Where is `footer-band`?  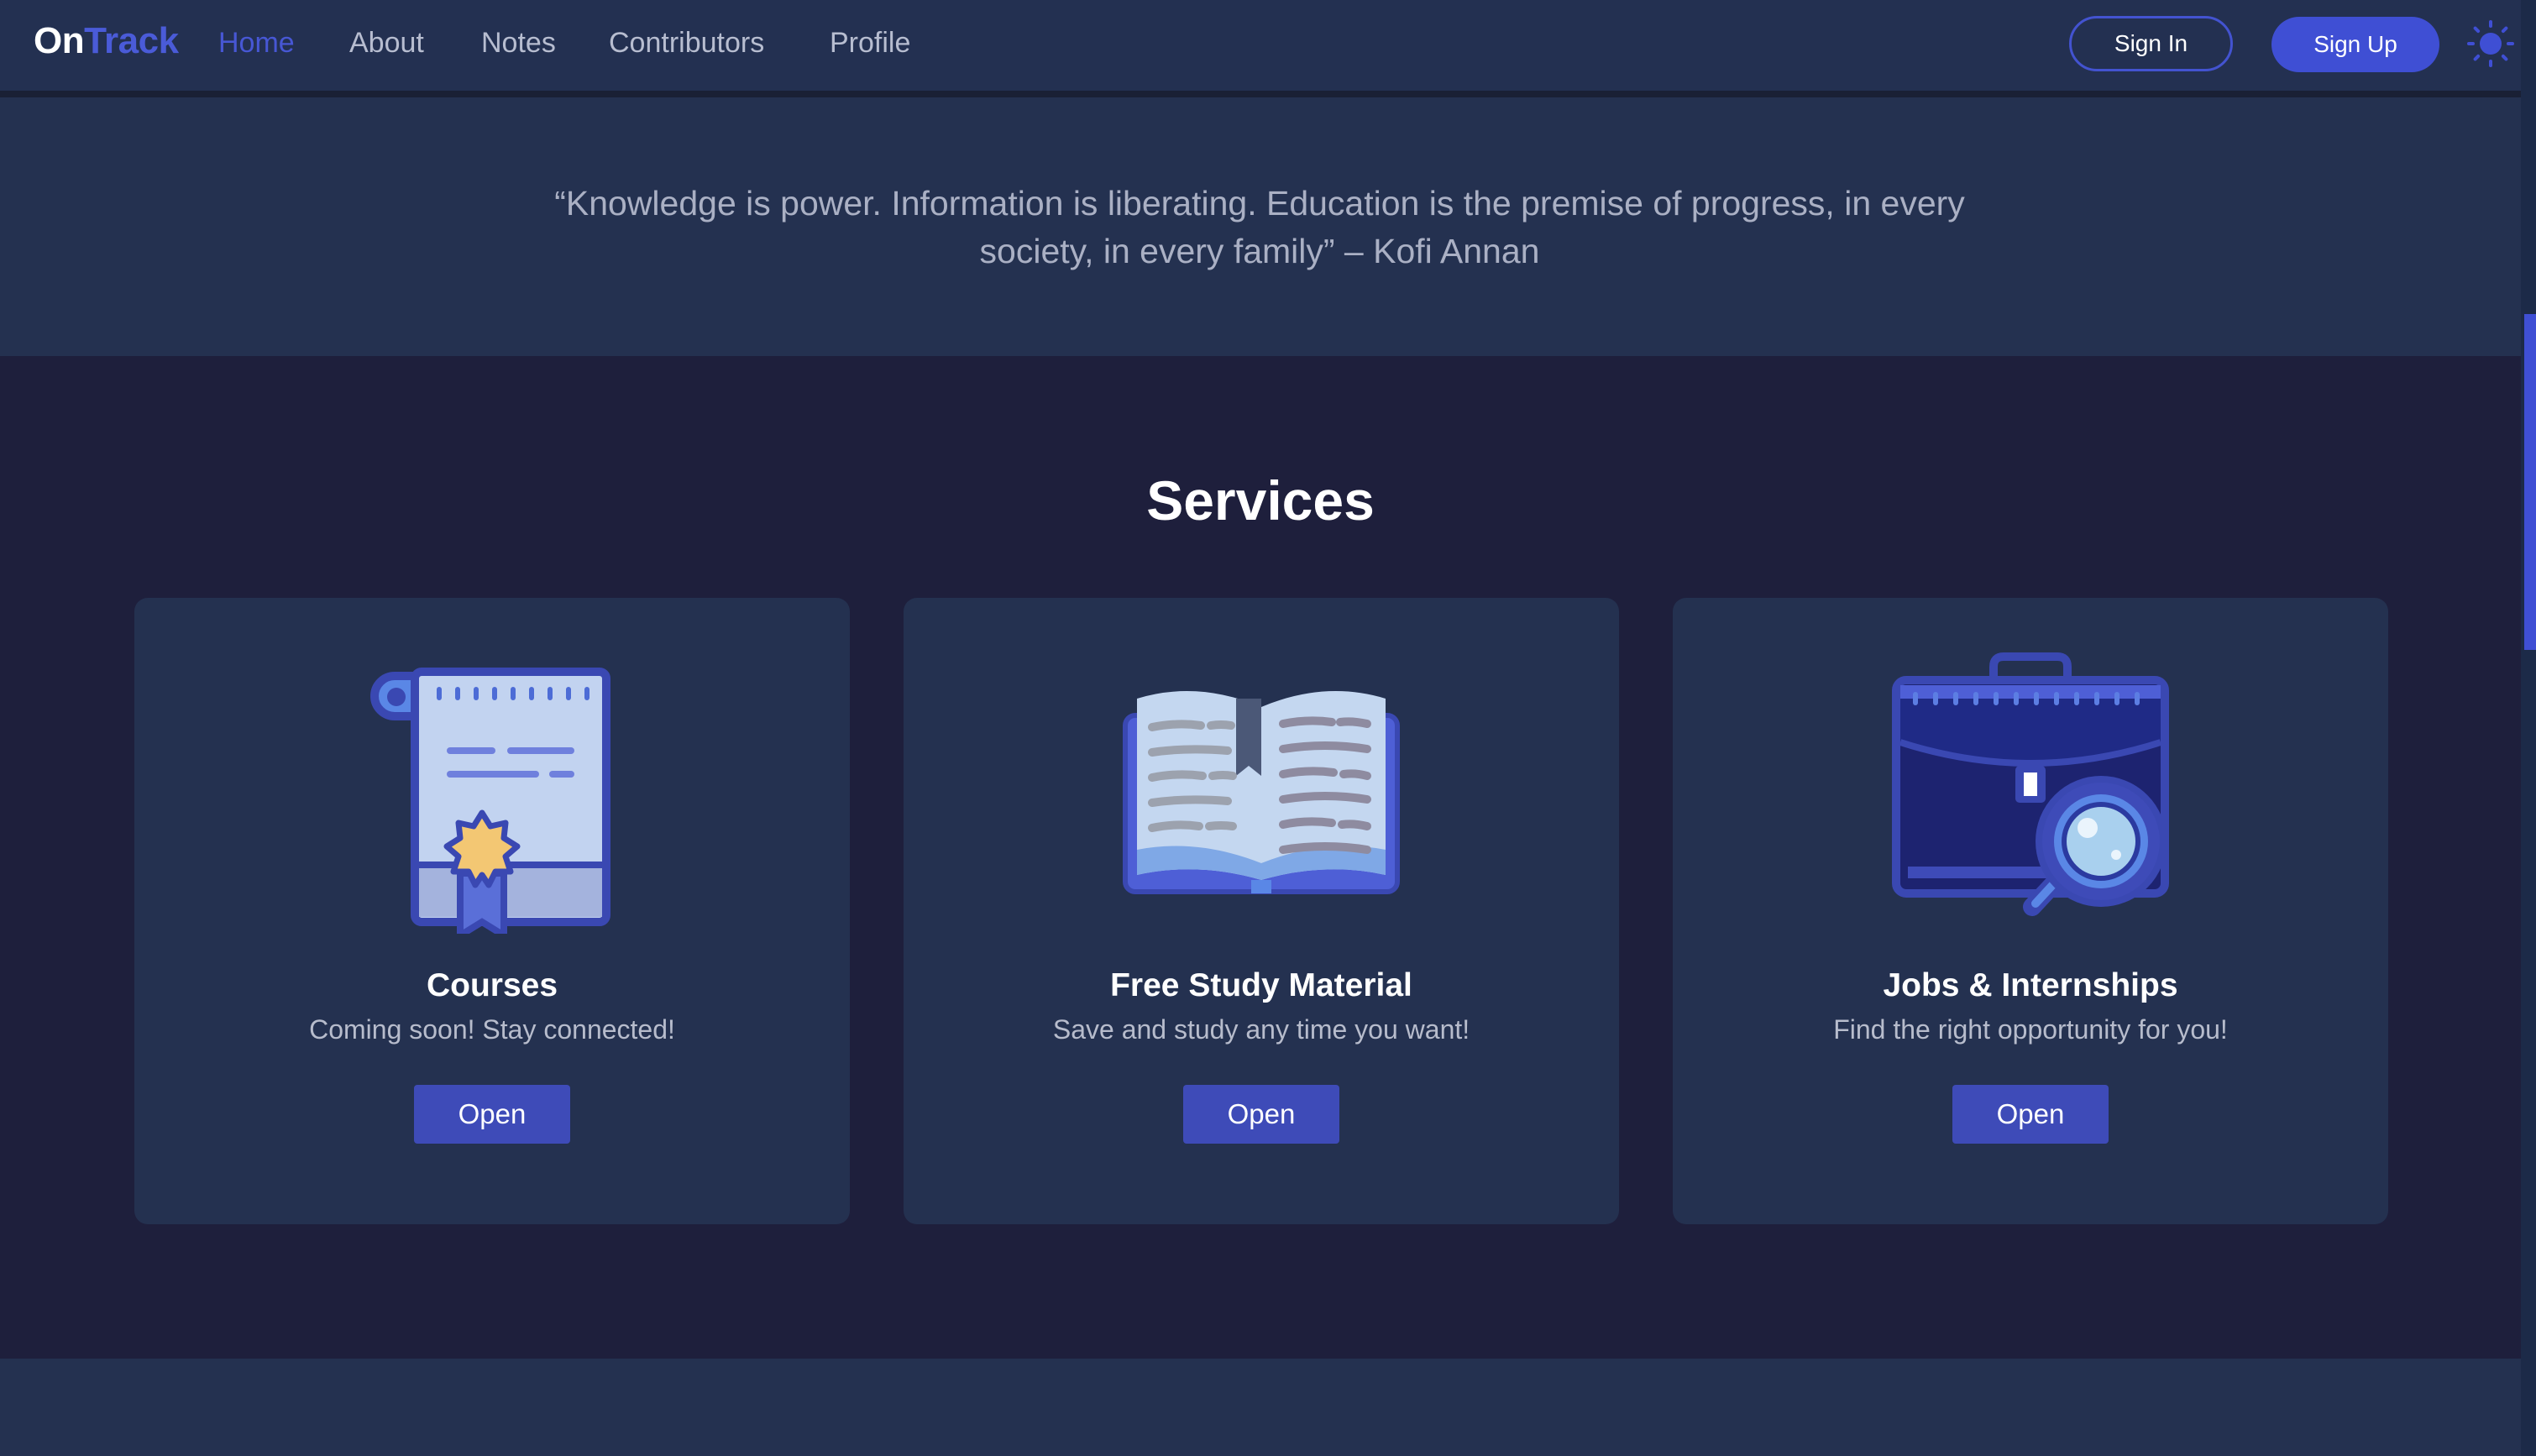 footer-band is located at coordinates (1260, 1407).